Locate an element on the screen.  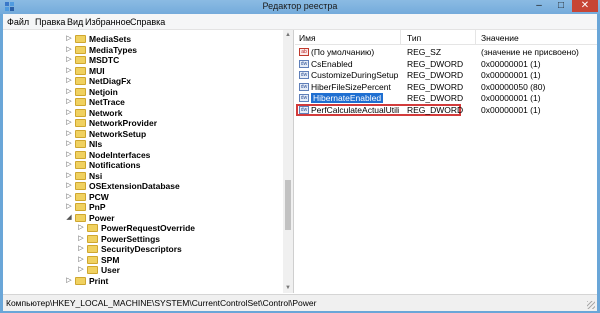
tree-item: ▷ NodeInterfaces is located at coordinates (142, 155).